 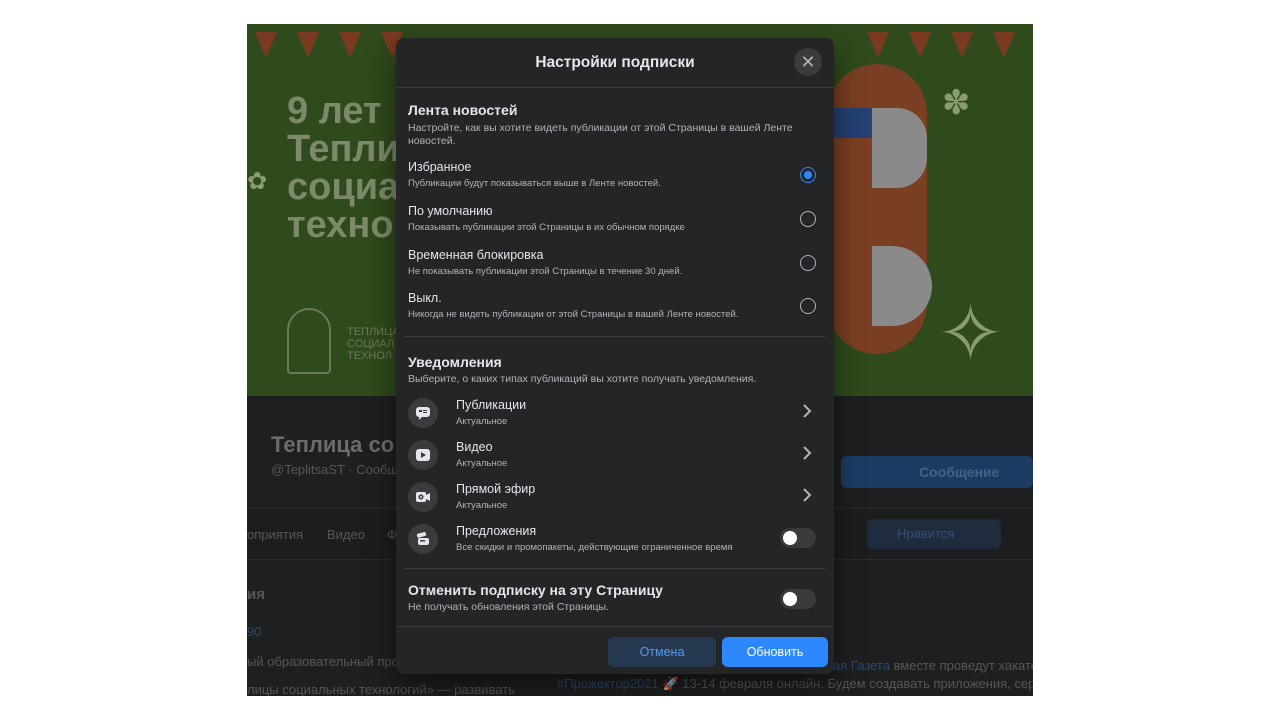 I want to click on unfollow-toggle, so click(x=798, y=599).